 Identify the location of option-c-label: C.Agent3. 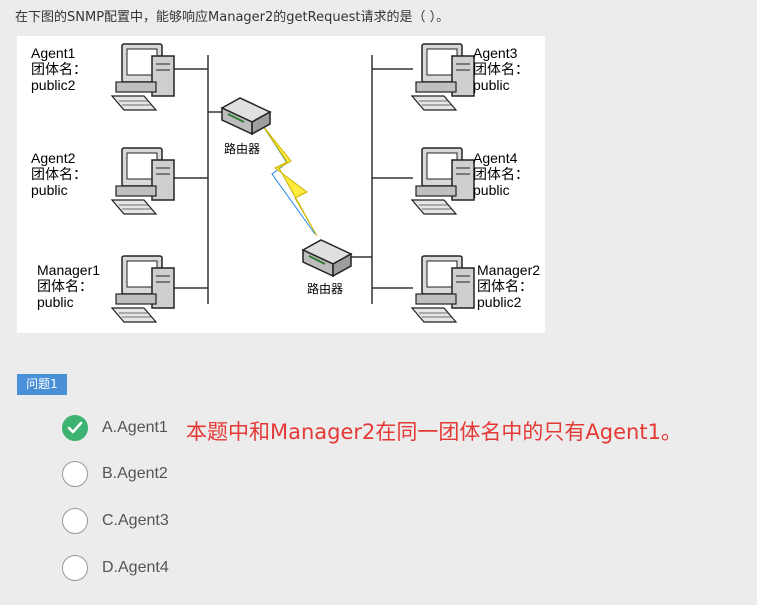
(135, 520).